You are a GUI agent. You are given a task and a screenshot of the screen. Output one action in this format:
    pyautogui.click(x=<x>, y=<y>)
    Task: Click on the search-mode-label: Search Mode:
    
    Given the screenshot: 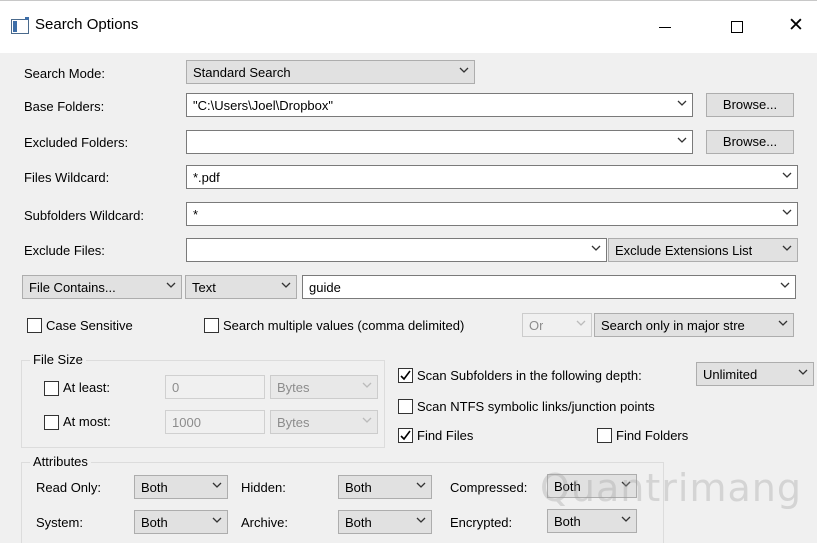 What is the action you would take?
    pyautogui.click(x=64, y=73)
    